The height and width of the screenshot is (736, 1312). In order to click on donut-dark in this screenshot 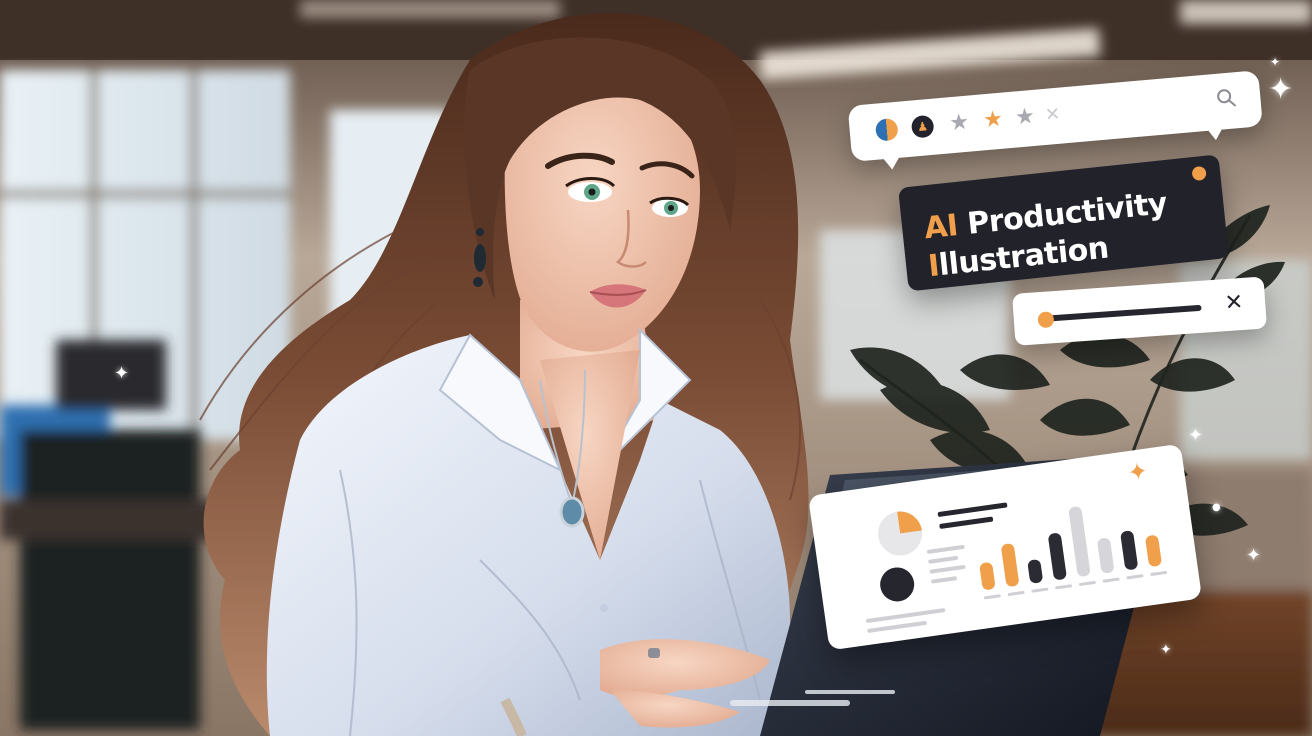, I will do `click(897, 584)`.